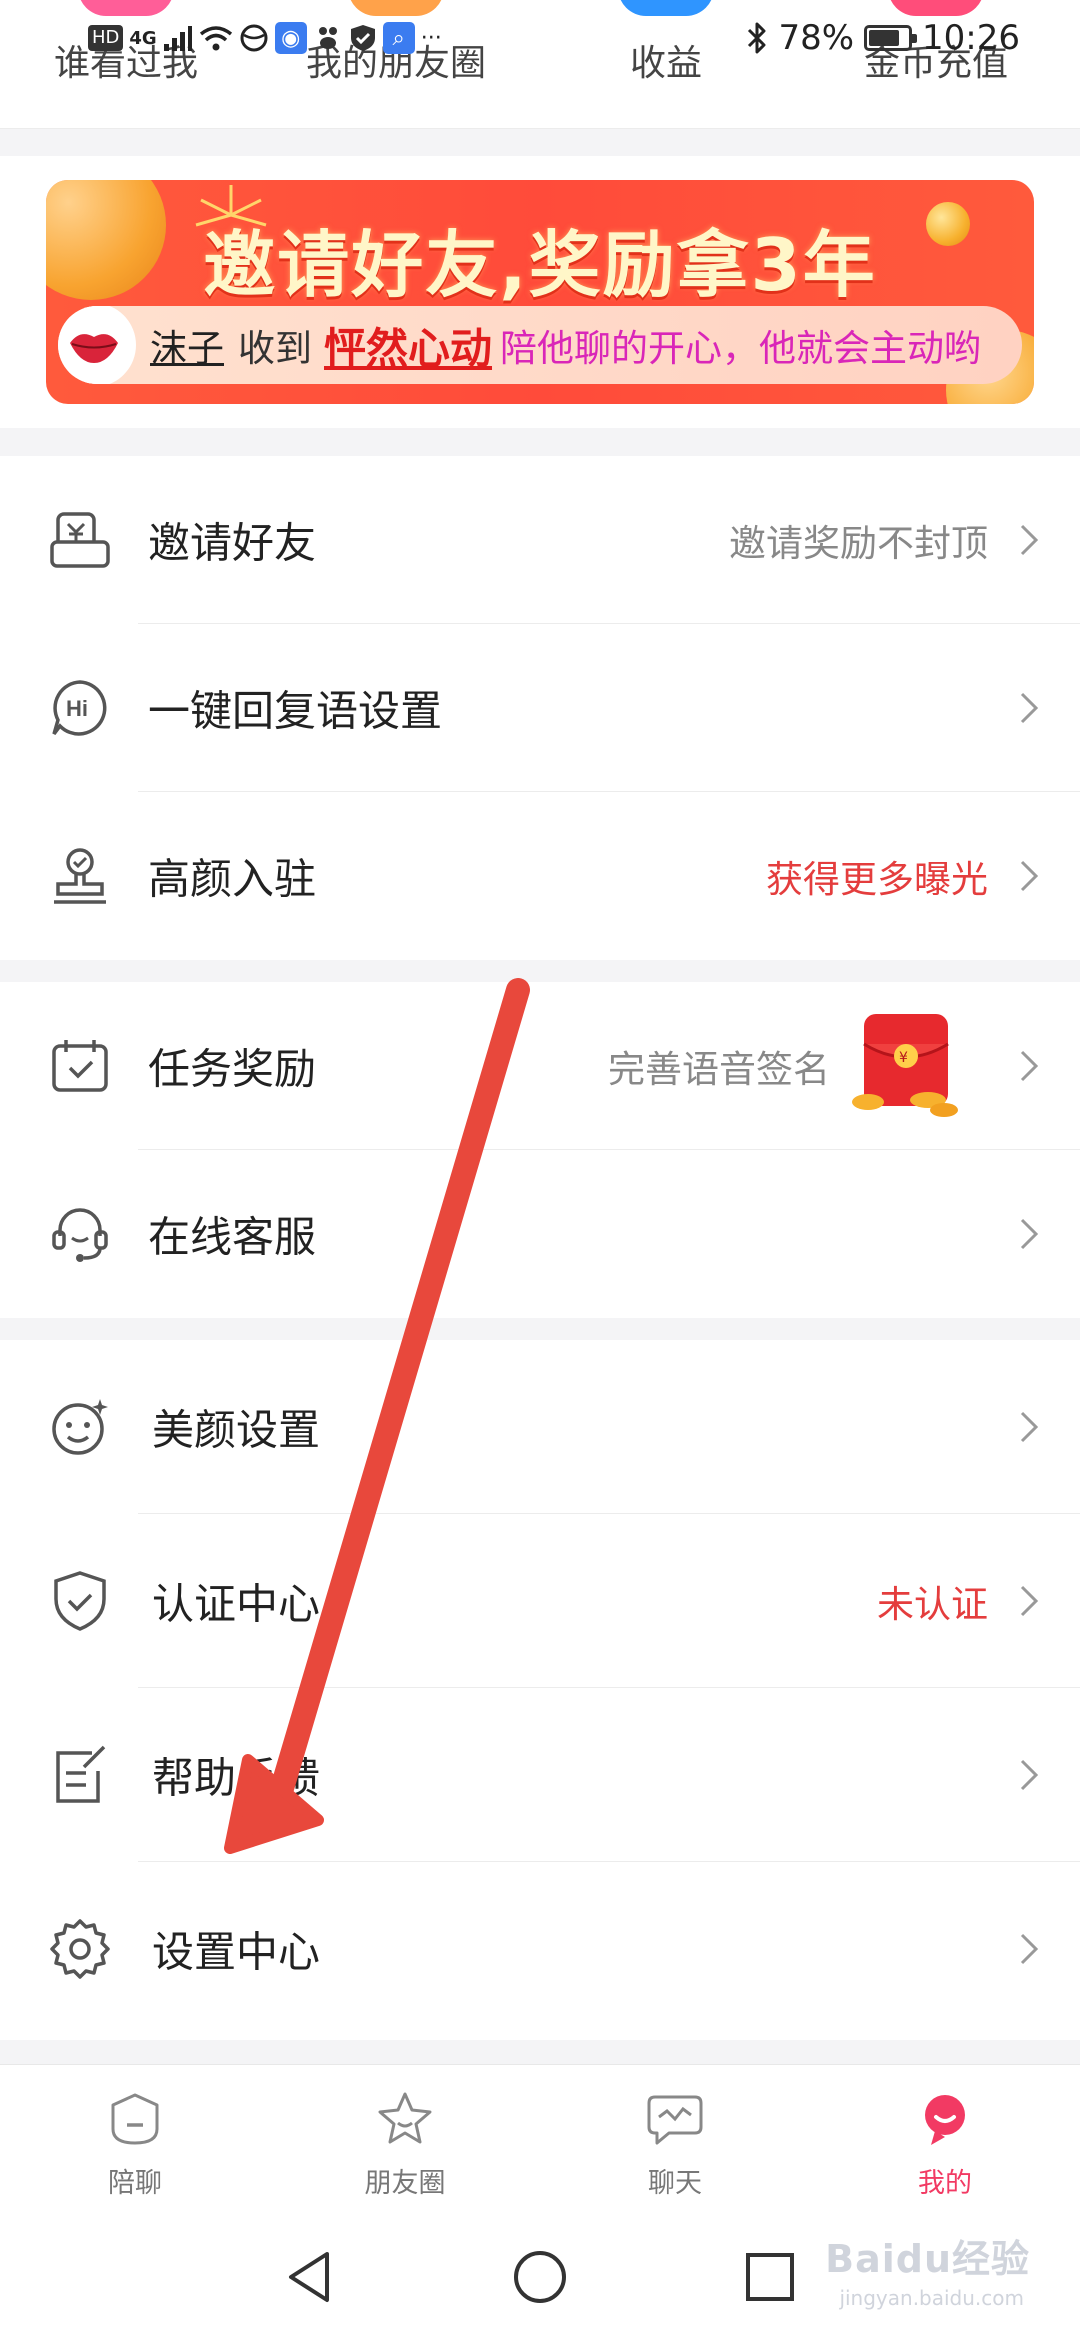 The width and height of the screenshot is (1080, 2340). Describe the element at coordinates (254, 38) in the screenshot. I see `globe-icon` at that location.